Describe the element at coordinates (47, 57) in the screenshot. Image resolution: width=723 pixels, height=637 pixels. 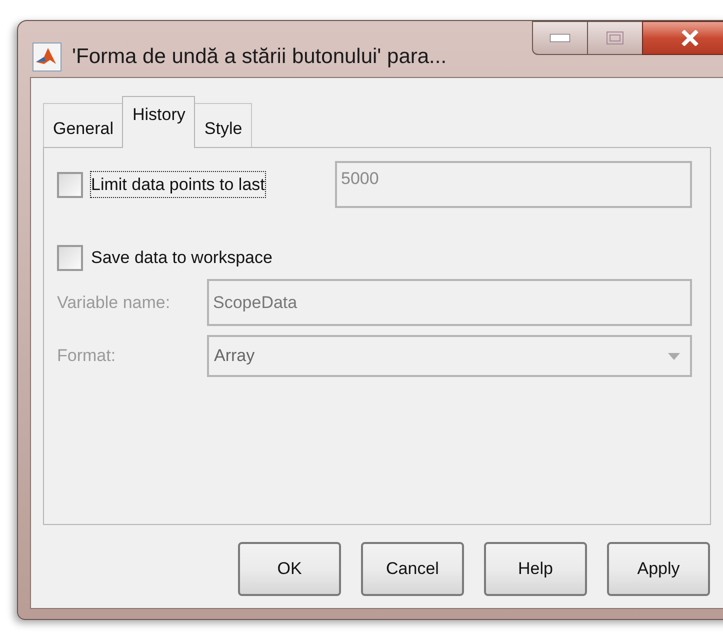
I see `app-icon` at that location.